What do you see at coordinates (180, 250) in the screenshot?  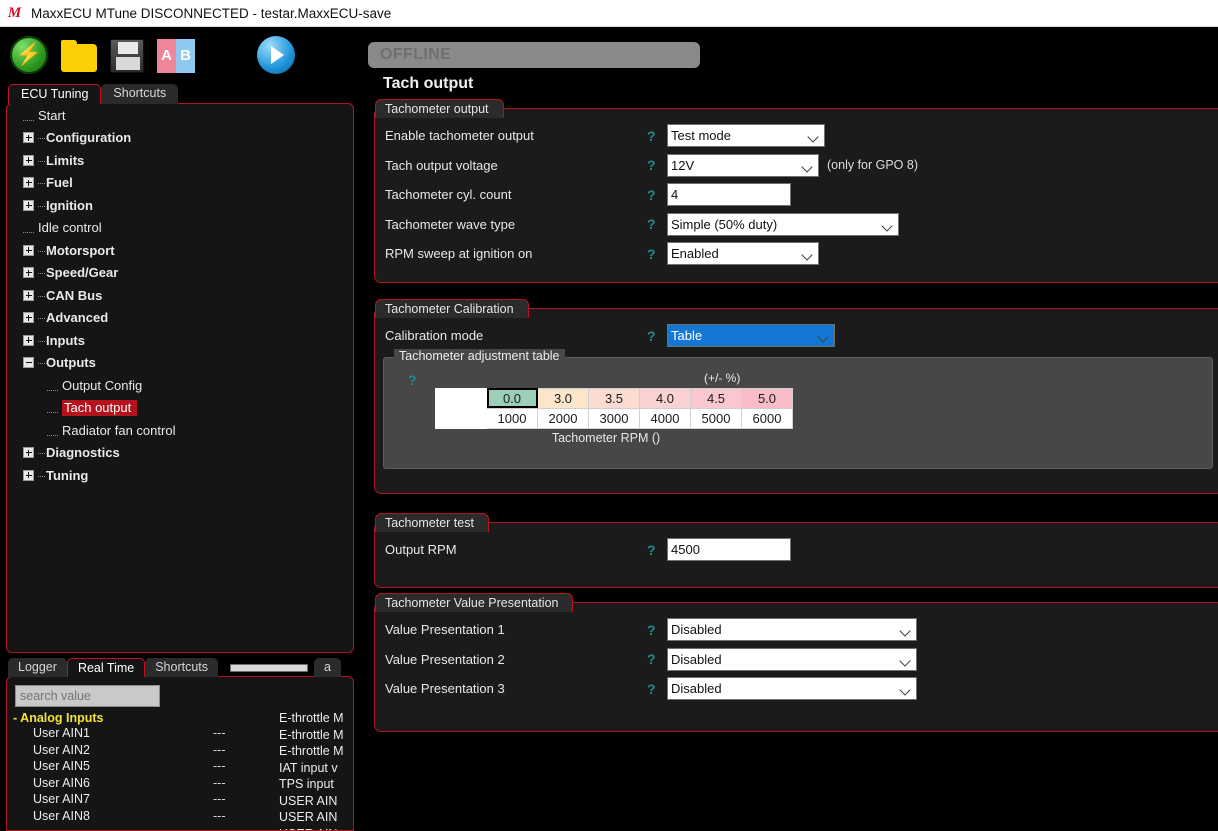 I see `tree-item-motorsport: Motorsport` at bounding box center [180, 250].